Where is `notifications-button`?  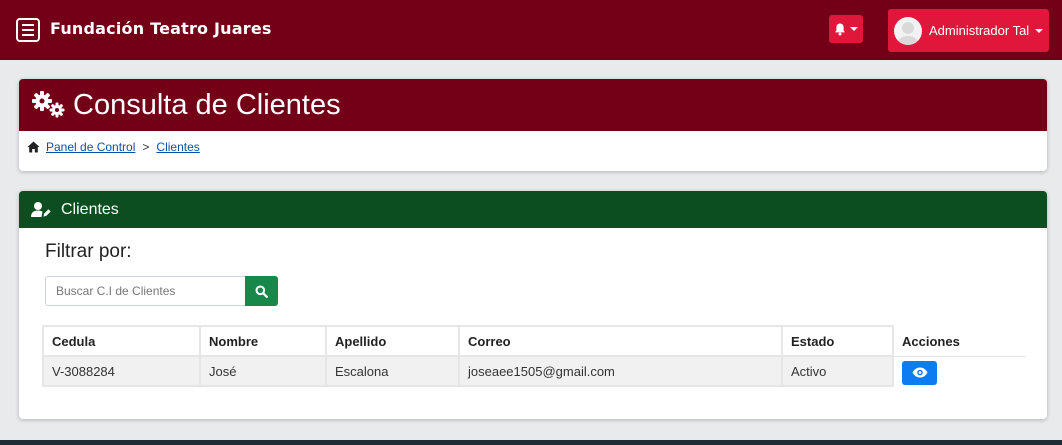 notifications-button is located at coordinates (846, 29).